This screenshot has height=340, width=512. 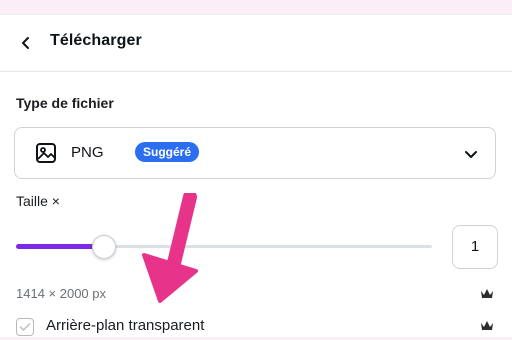 I want to click on chevron-left-icon, so click(x=25, y=43).